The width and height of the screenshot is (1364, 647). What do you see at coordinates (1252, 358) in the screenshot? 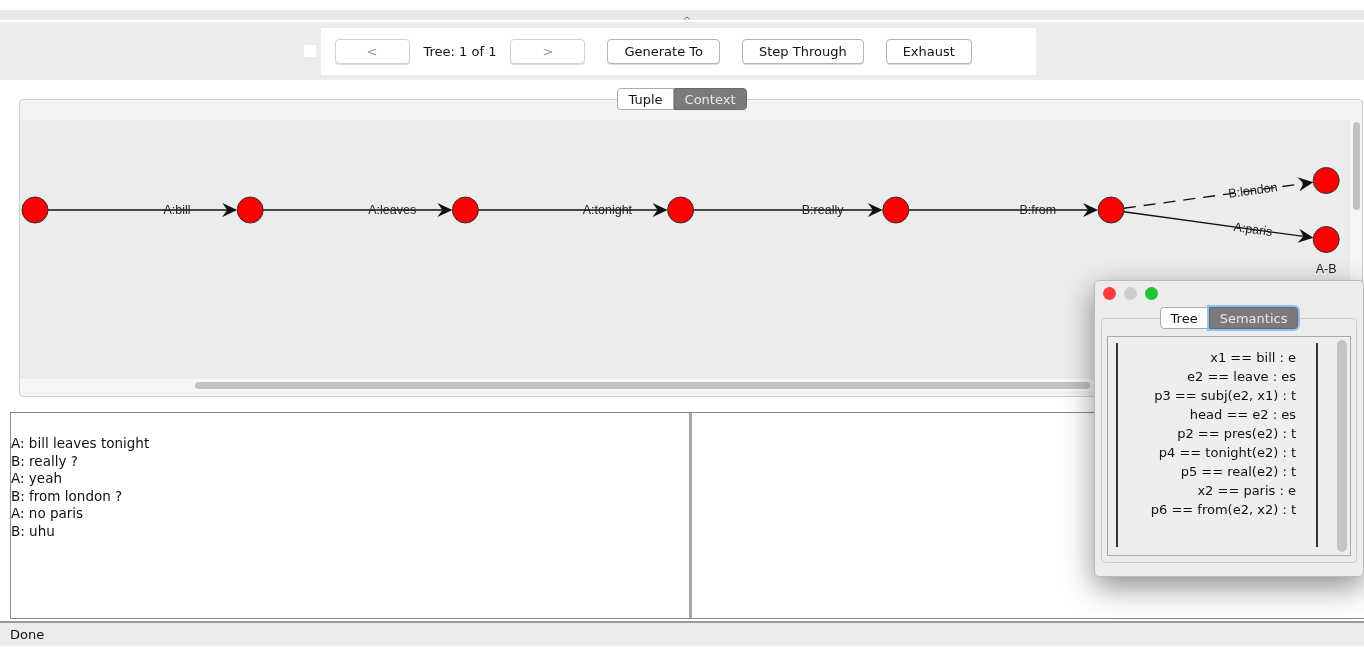
I see `semantics-line: x1 == bill : e` at bounding box center [1252, 358].